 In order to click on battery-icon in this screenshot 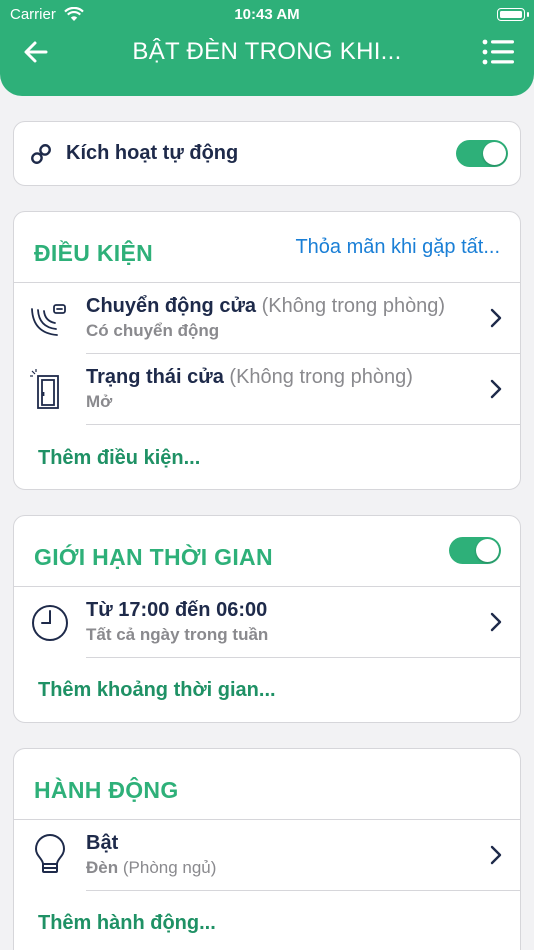, I will do `click(513, 14)`.